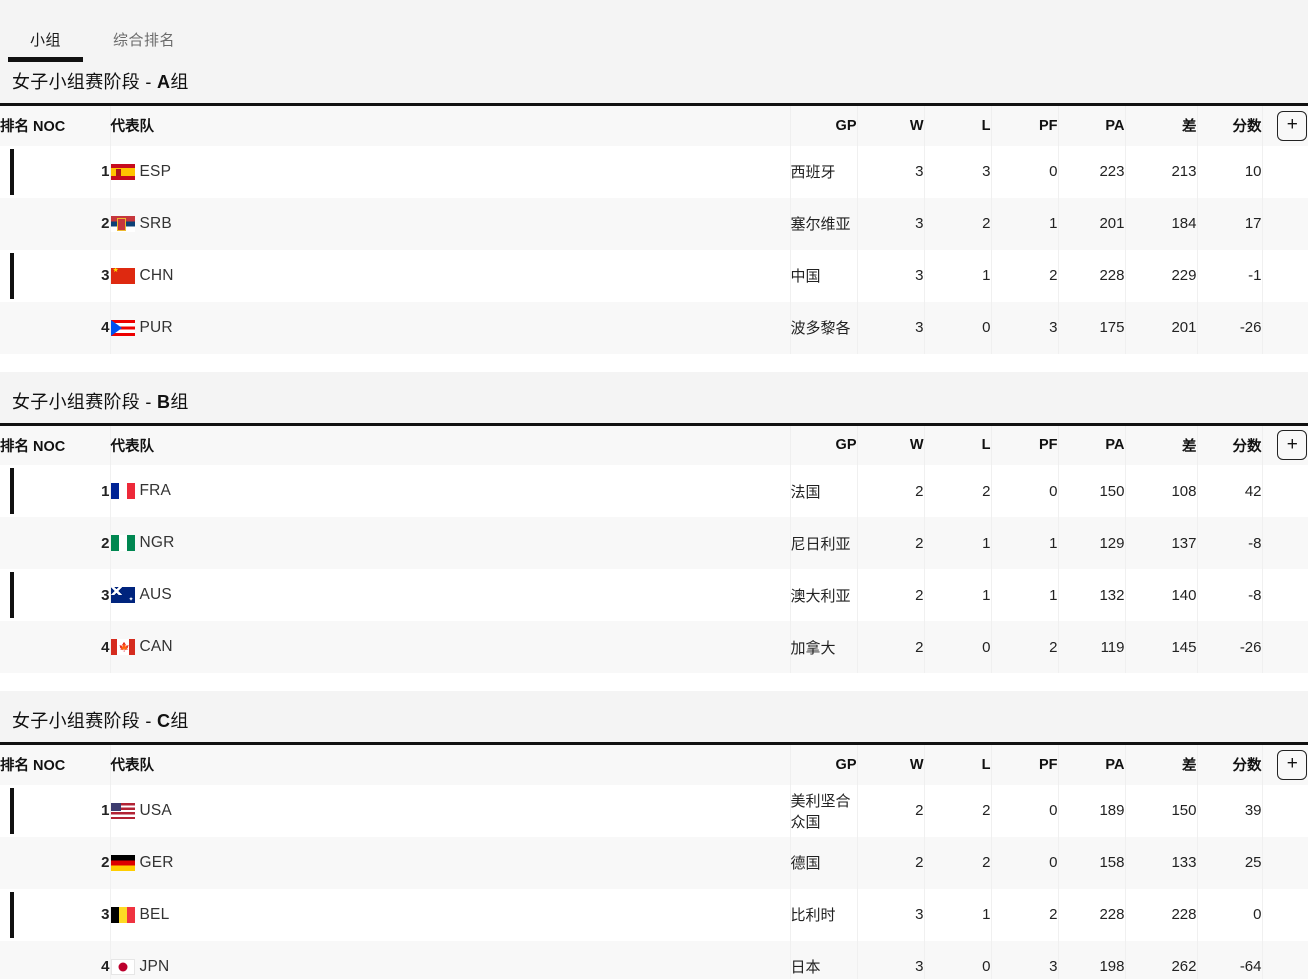  Describe the element at coordinates (122, 862) in the screenshot. I see `flag-icon-ger` at that location.